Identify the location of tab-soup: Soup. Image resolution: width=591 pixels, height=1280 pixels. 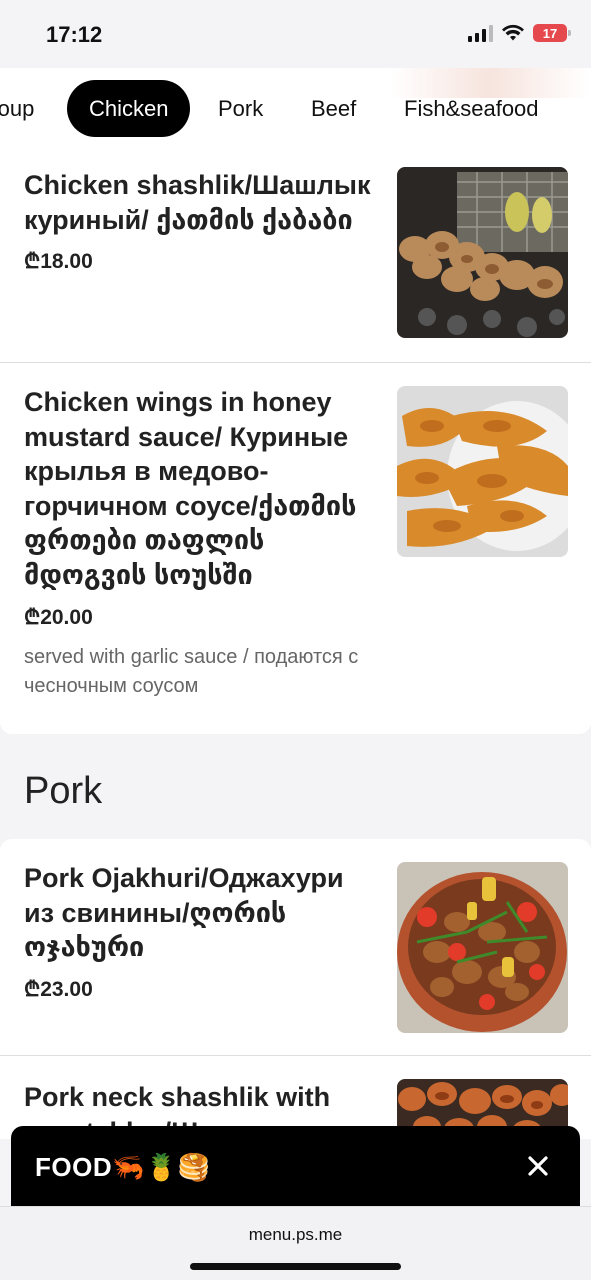
(17, 108).